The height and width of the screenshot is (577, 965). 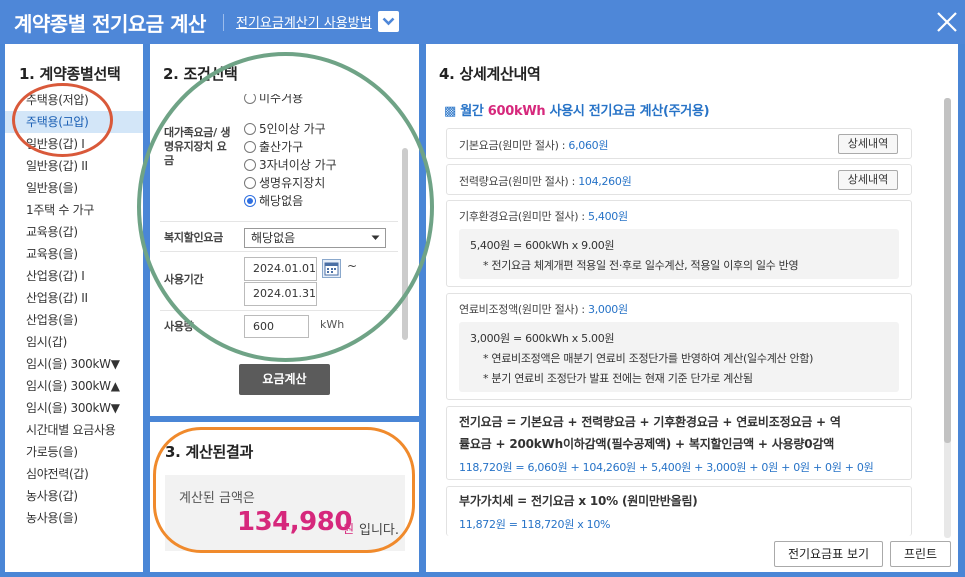 What do you see at coordinates (947, 22) in the screenshot?
I see `close-icon` at bounding box center [947, 22].